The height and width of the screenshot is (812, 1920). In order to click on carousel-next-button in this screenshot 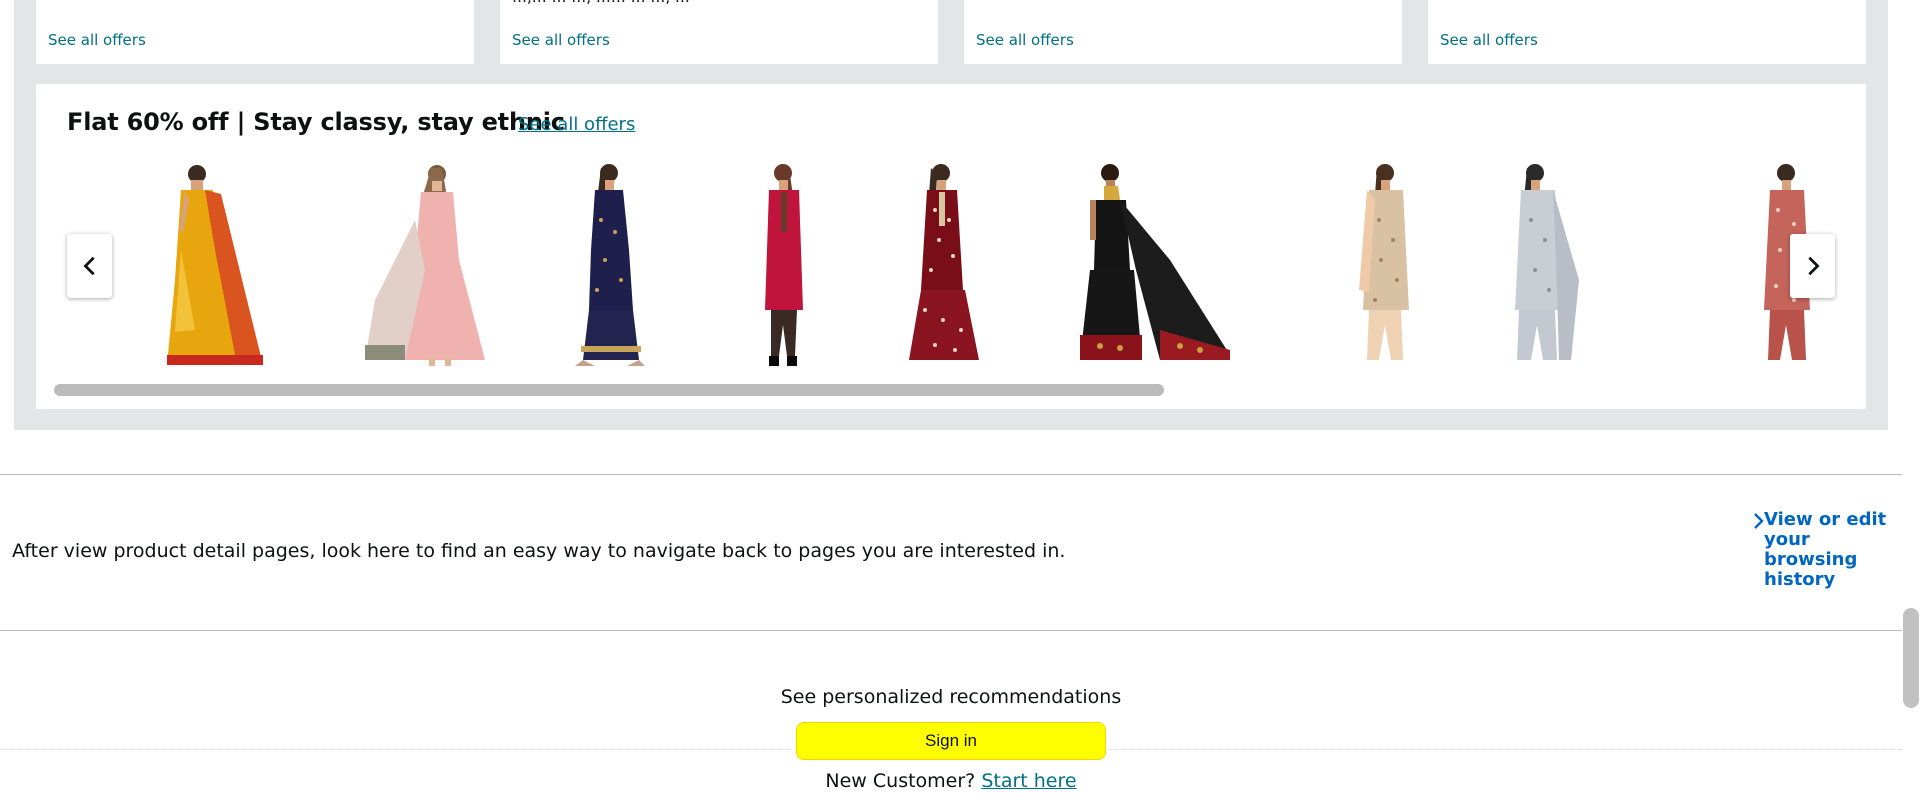, I will do `click(1812, 266)`.